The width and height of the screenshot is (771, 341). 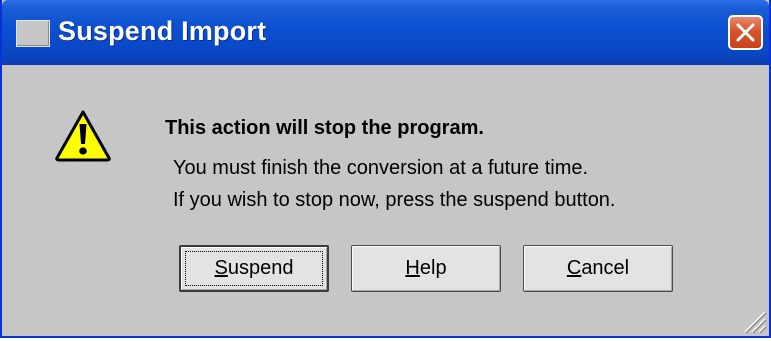 I want to click on cancel-mnemonic: C, so click(x=574, y=268).